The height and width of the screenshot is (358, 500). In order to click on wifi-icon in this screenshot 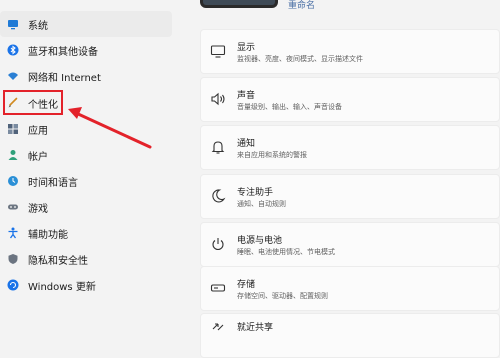, I will do `click(13, 76)`.